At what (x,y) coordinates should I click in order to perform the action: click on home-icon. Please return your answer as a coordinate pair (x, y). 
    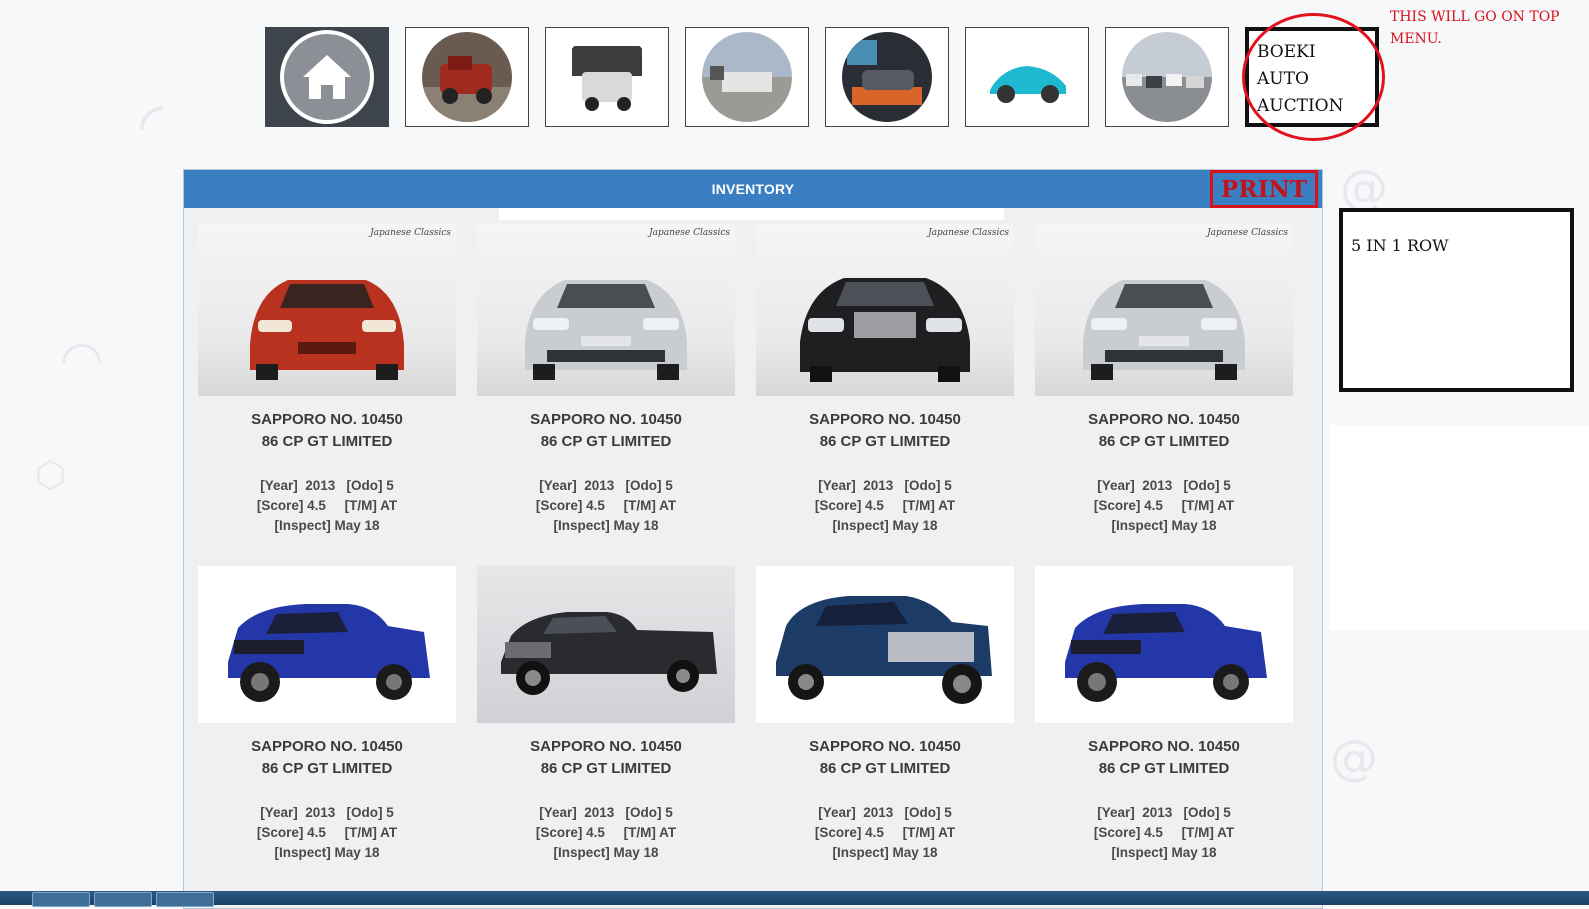
    Looking at the image, I should click on (327, 77).